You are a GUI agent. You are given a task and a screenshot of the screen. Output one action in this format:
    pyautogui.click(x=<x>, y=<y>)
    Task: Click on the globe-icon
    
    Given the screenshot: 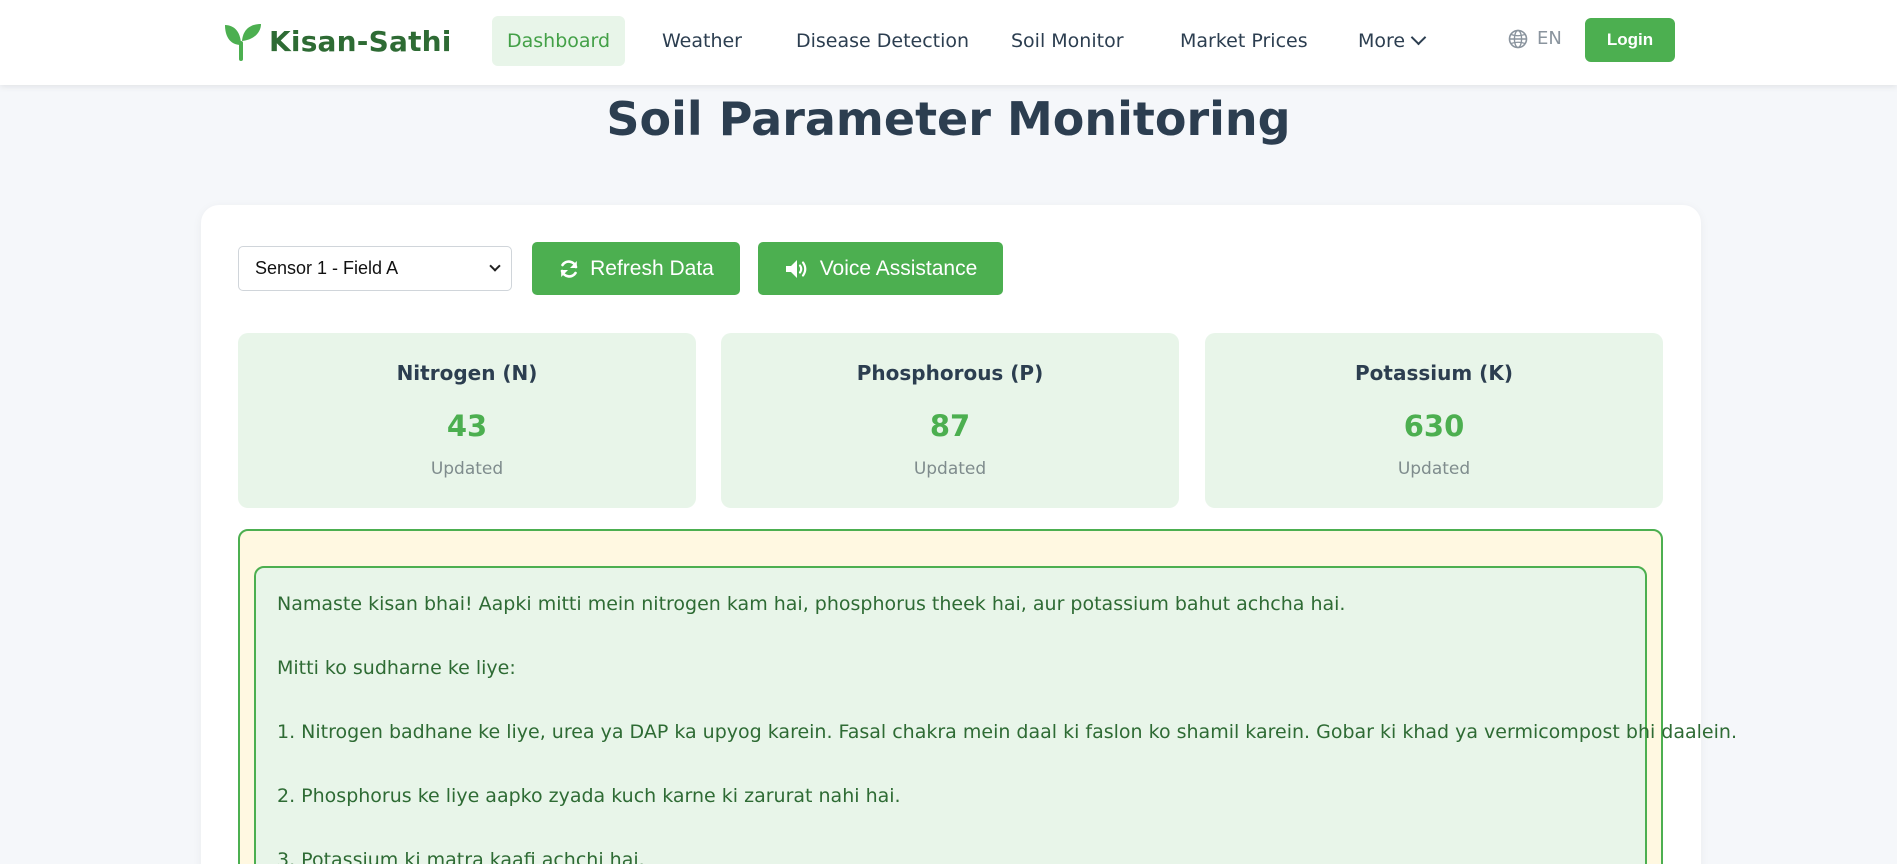 What is the action you would take?
    pyautogui.click(x=1518, y=38)
    